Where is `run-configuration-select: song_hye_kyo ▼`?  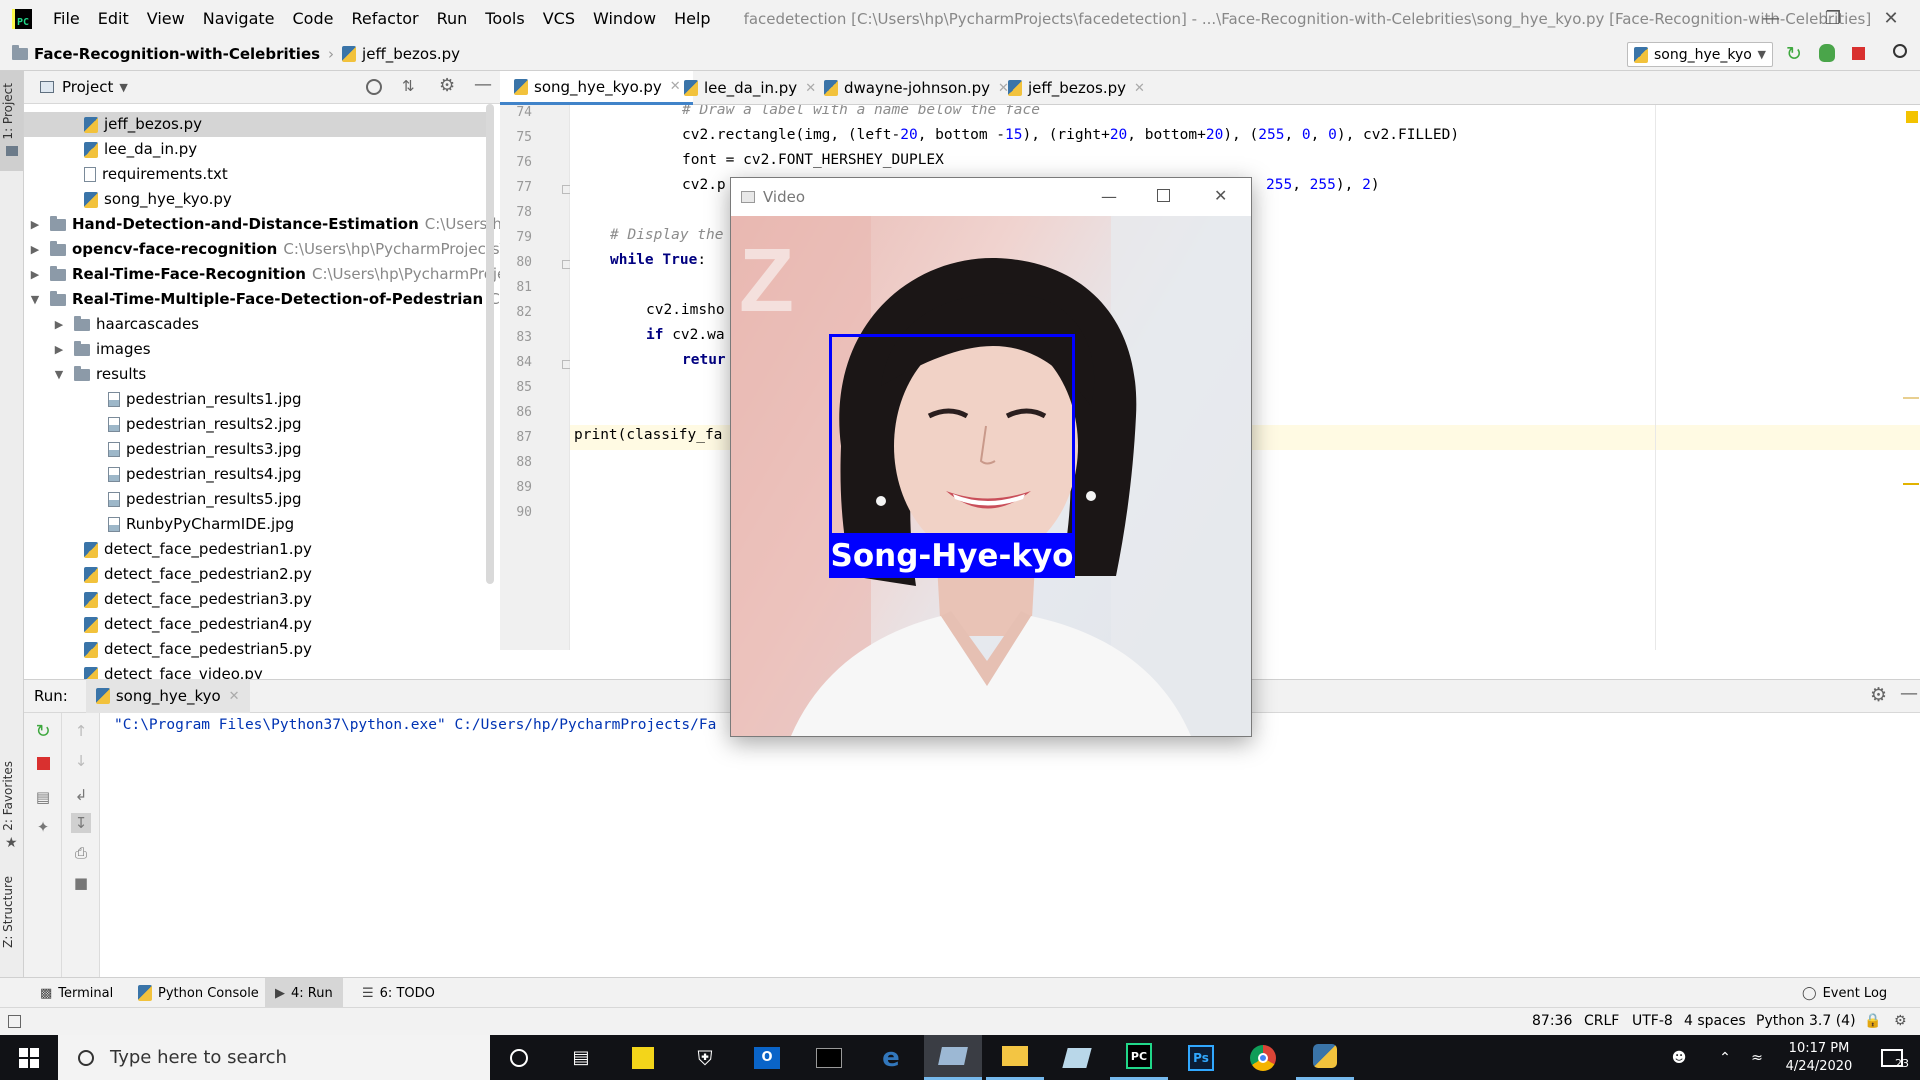 run-configuration-select: song_hye_kyo ▼ is located at coordinates (1700, 54).